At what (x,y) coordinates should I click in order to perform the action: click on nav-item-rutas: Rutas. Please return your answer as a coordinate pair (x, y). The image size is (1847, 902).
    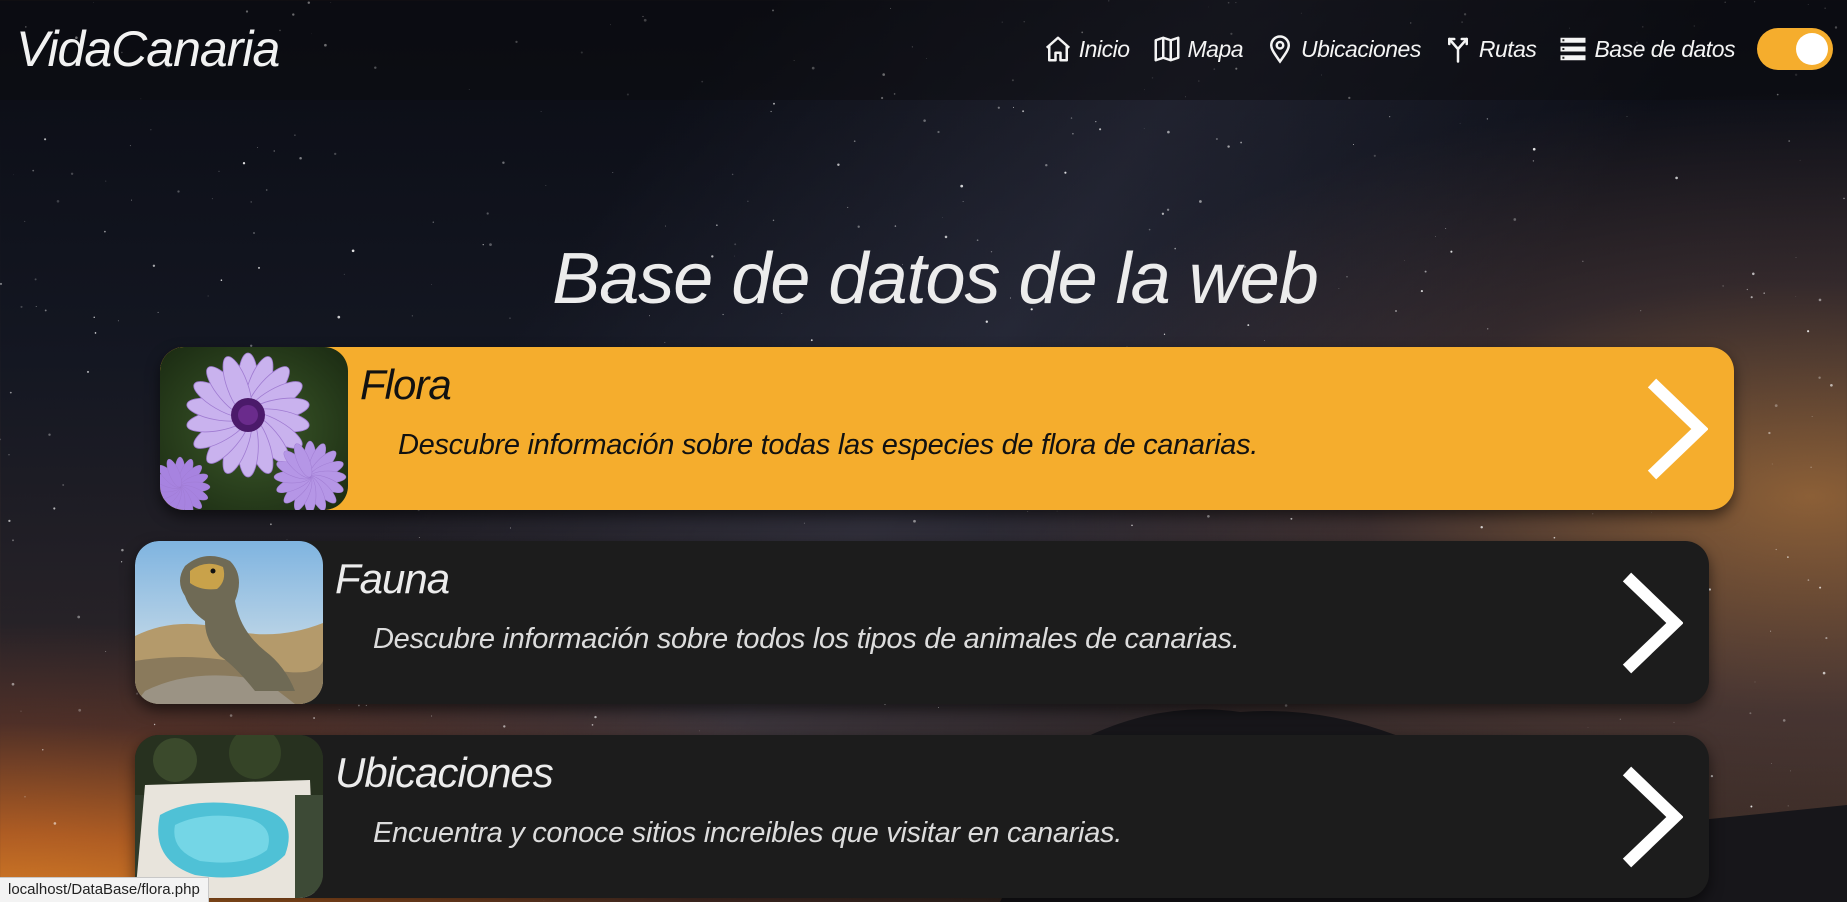
    Looking at the image, I should click on (1490, 49).